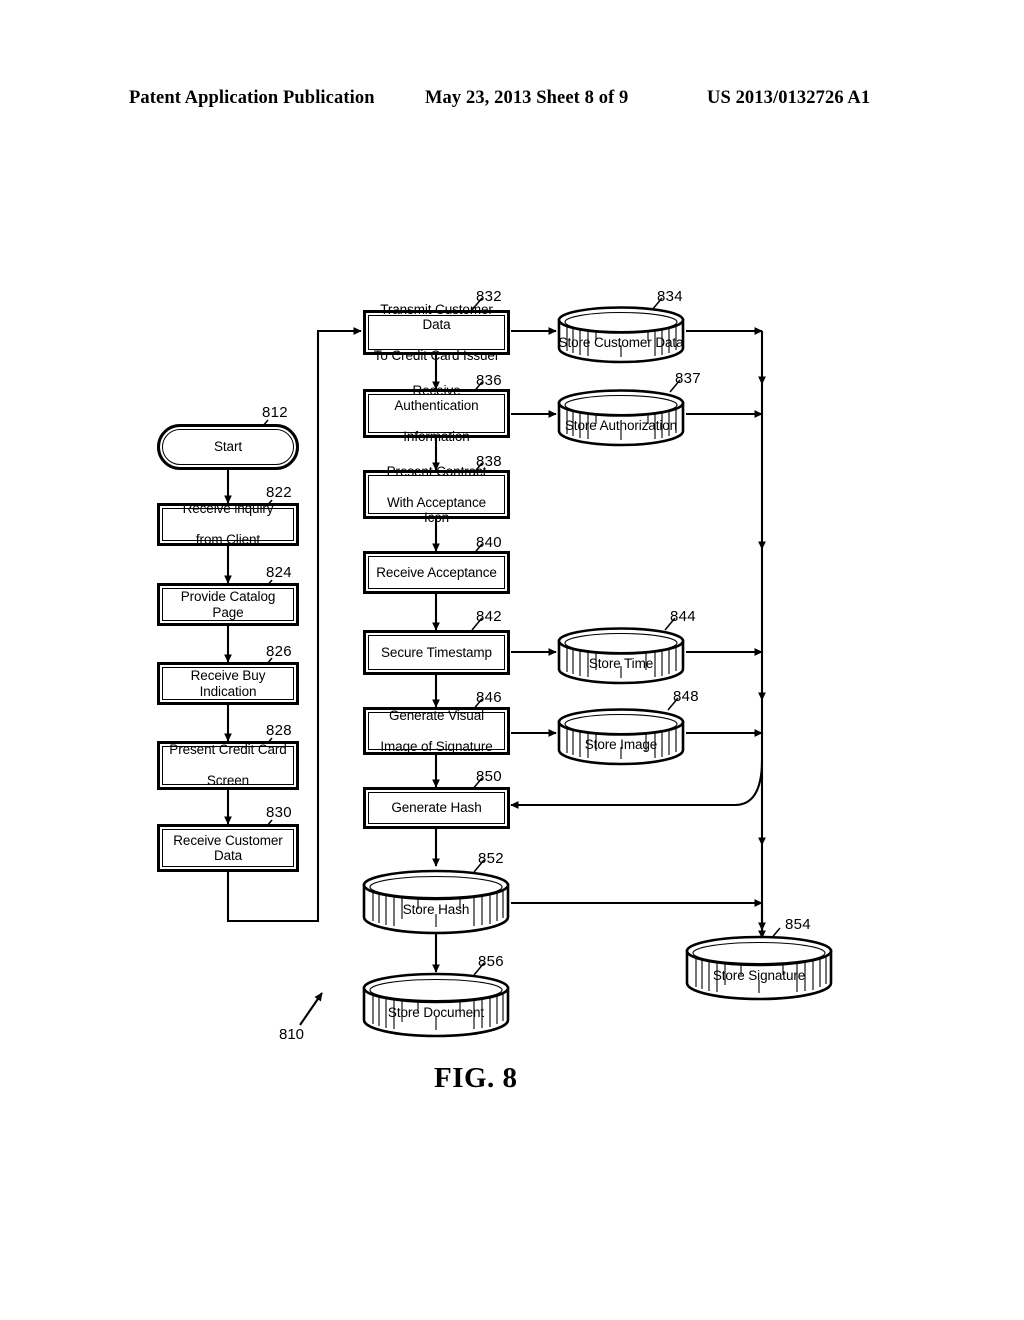  I want to click on ref-826: 826, so click(279, 651).